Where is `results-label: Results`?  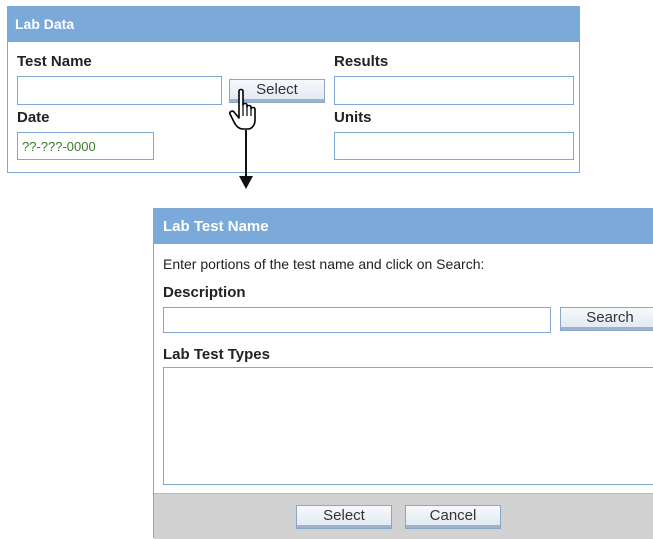 results-label: Results is located at coordinates (361, 61).